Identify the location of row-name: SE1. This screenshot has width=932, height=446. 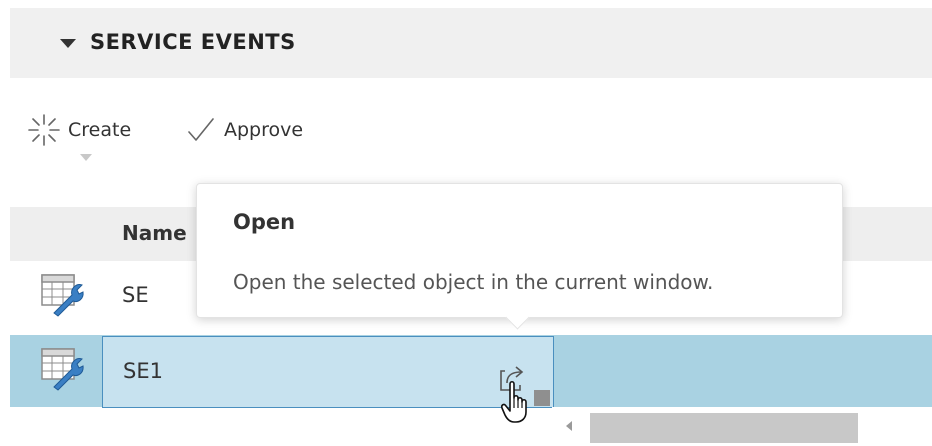
(143, 371).